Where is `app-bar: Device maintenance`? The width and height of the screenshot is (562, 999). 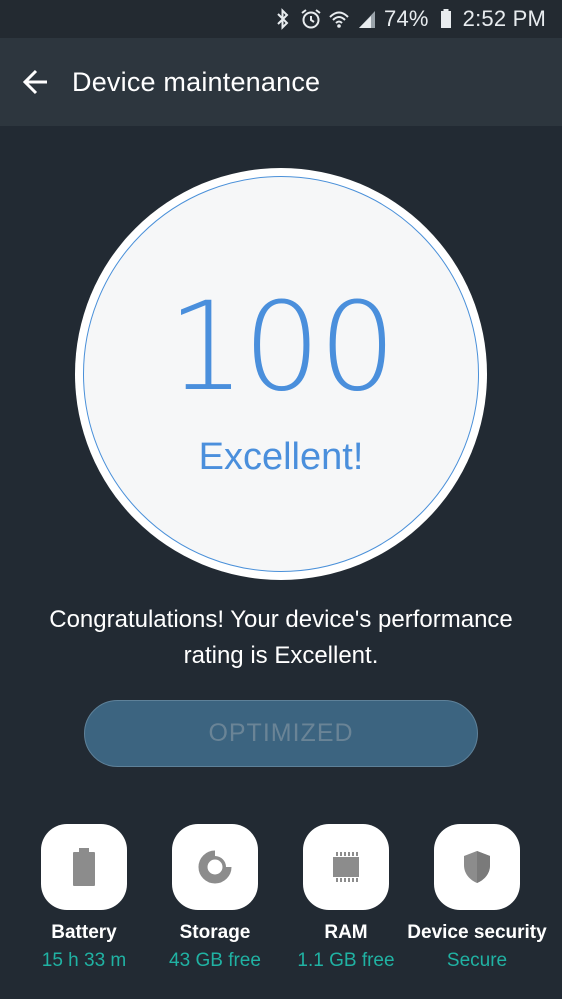
app-bar: Device maintenance is located at coordinates (281, 82).